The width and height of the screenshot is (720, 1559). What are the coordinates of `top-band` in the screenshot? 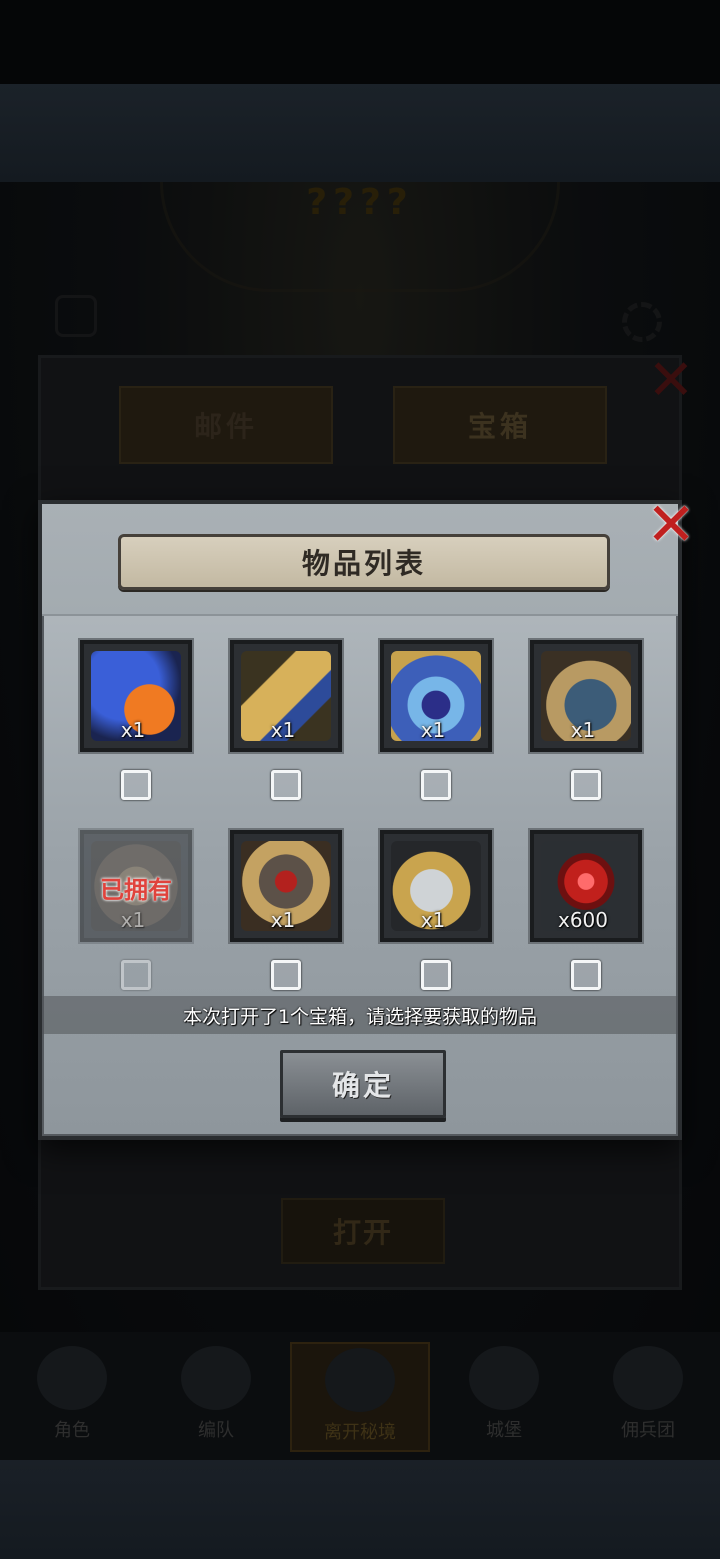 It's located at (360, 133).